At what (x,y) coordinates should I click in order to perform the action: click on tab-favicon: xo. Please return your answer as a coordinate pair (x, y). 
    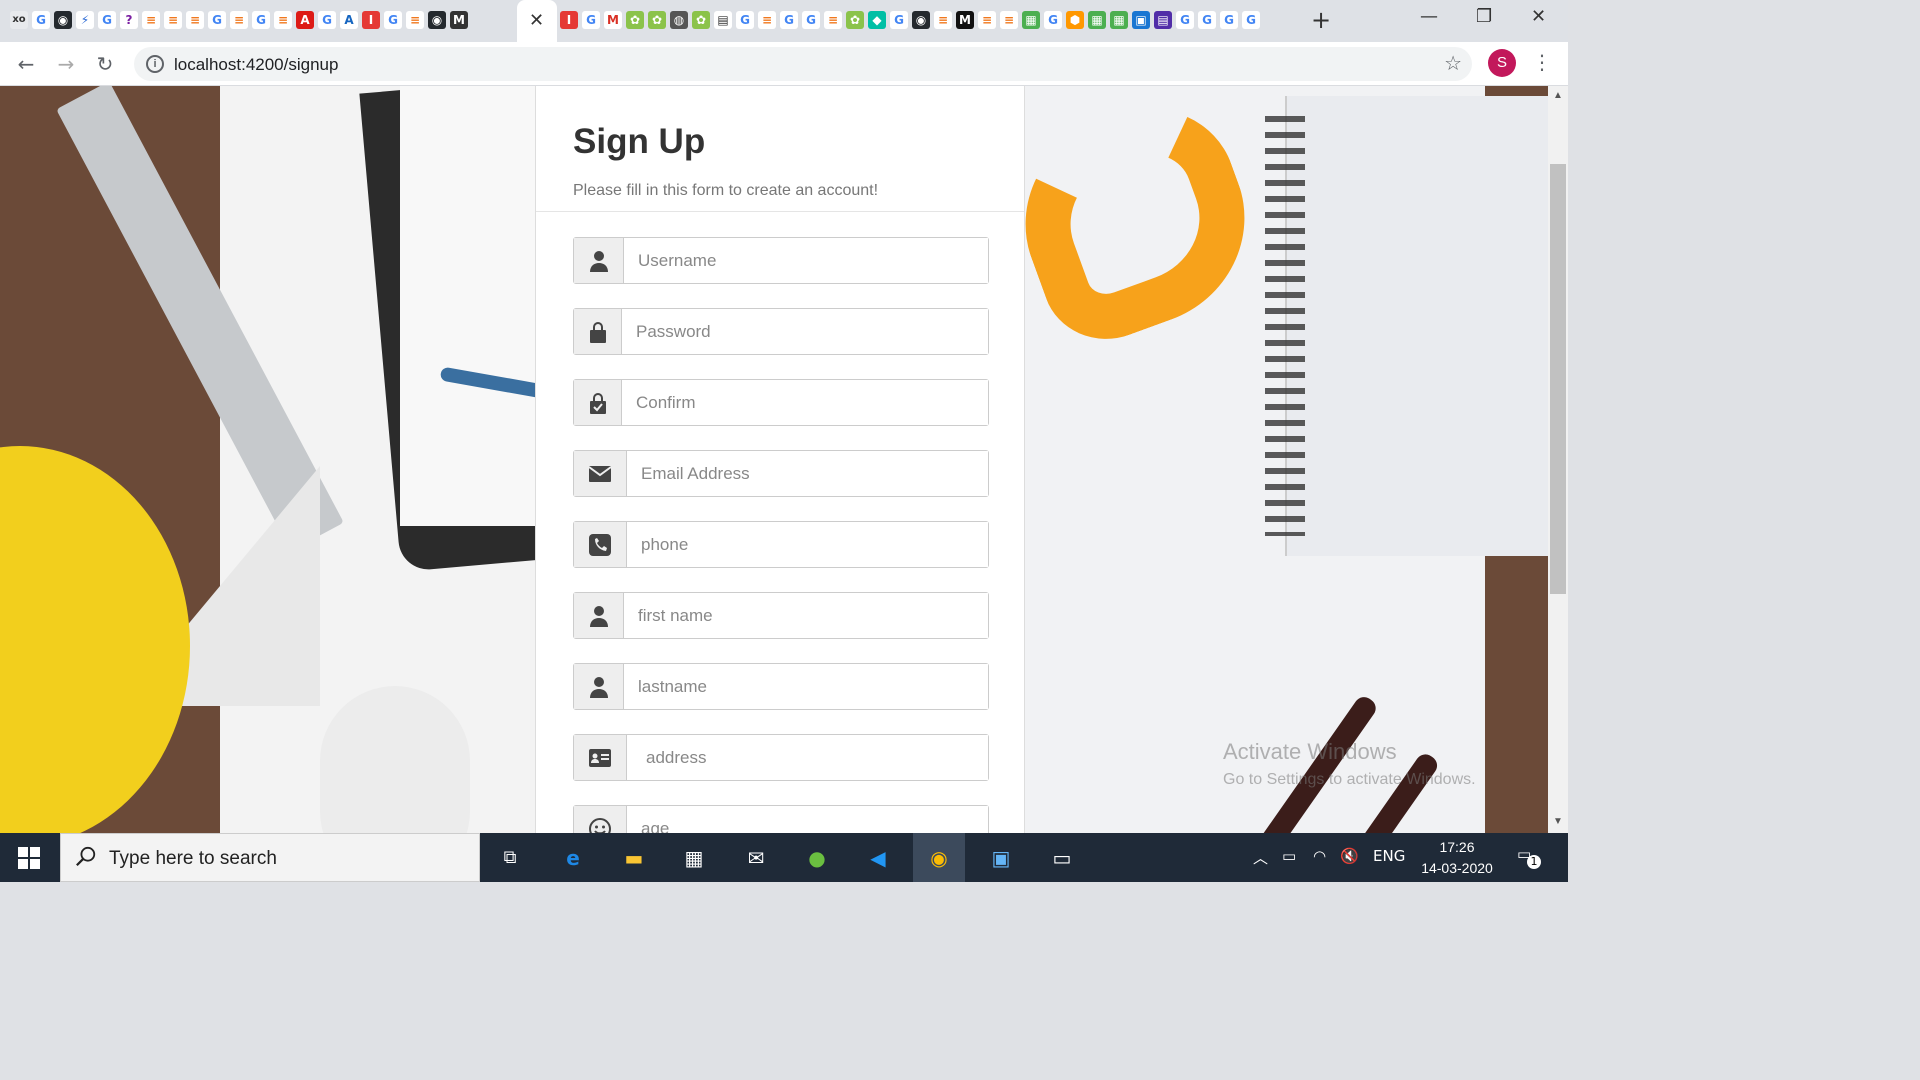
    Looking at the image, I should click on (19, 20).